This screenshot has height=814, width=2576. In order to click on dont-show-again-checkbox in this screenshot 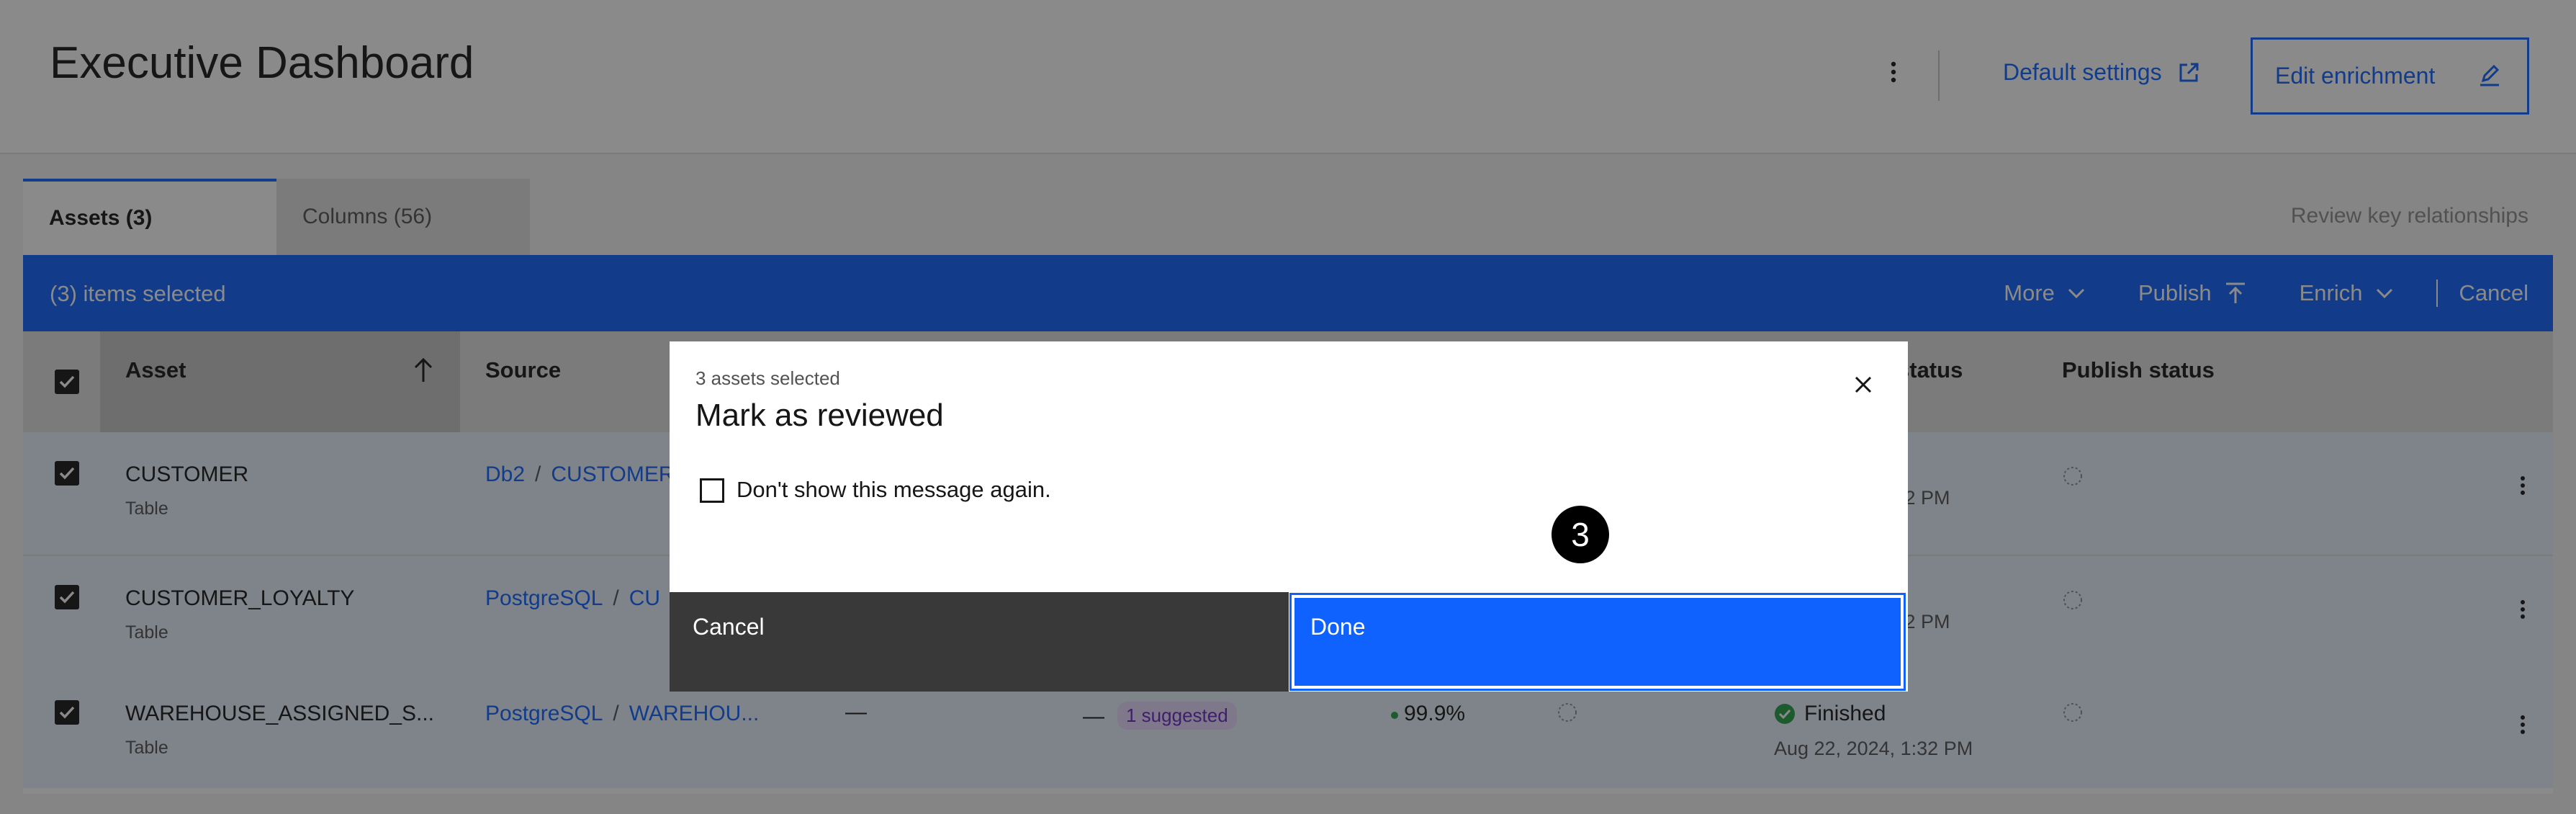, I will do `click(712, 490)`.